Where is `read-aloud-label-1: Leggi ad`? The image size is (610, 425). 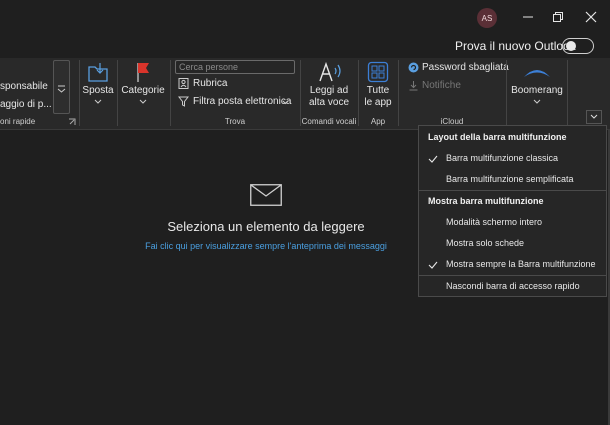 read-aloud-label-1: Leggi ad is located at coordinates (329, 90).